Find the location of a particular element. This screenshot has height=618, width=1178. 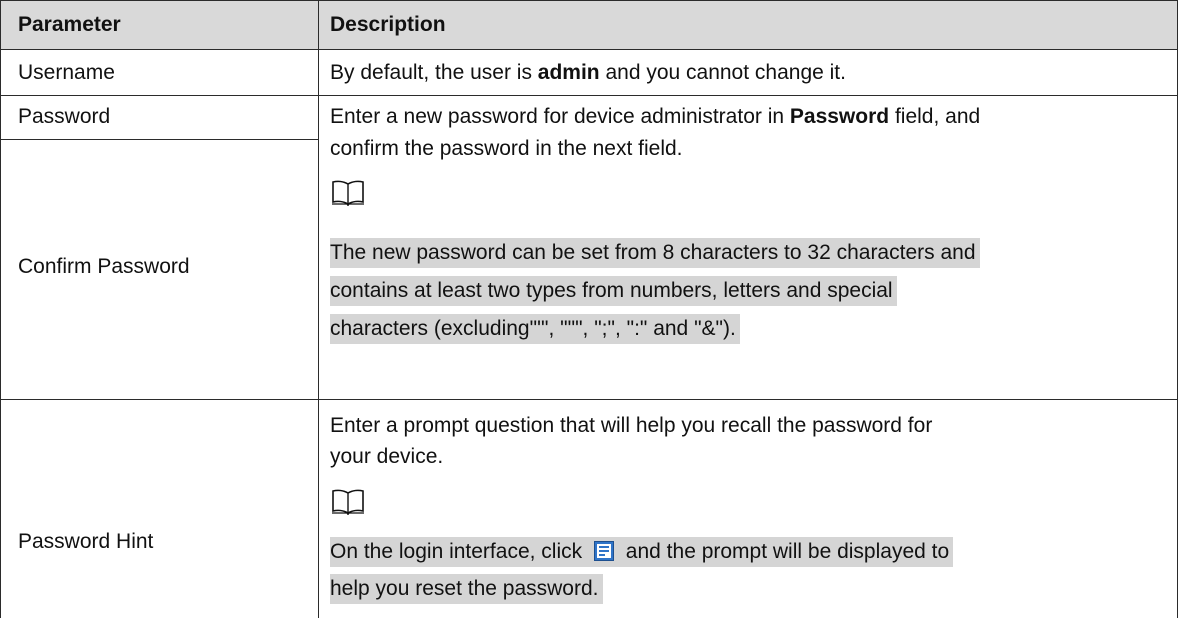

param-password: Password is located at coordinates (64, 116).